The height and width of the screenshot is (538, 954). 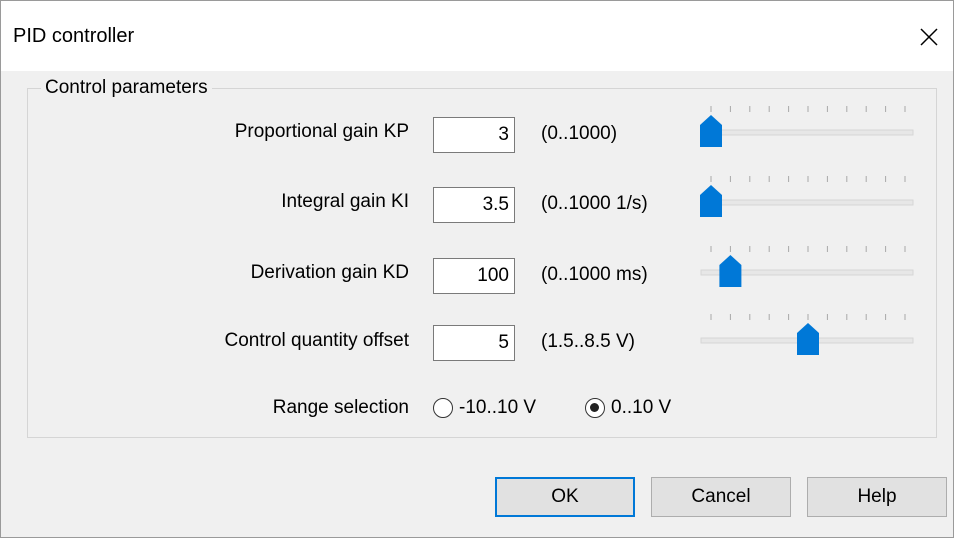 What do you see at coordinates (345, 201) in the screenshot?
I see `ki-label: Integral gain KI` at bounding box center [345, 201].